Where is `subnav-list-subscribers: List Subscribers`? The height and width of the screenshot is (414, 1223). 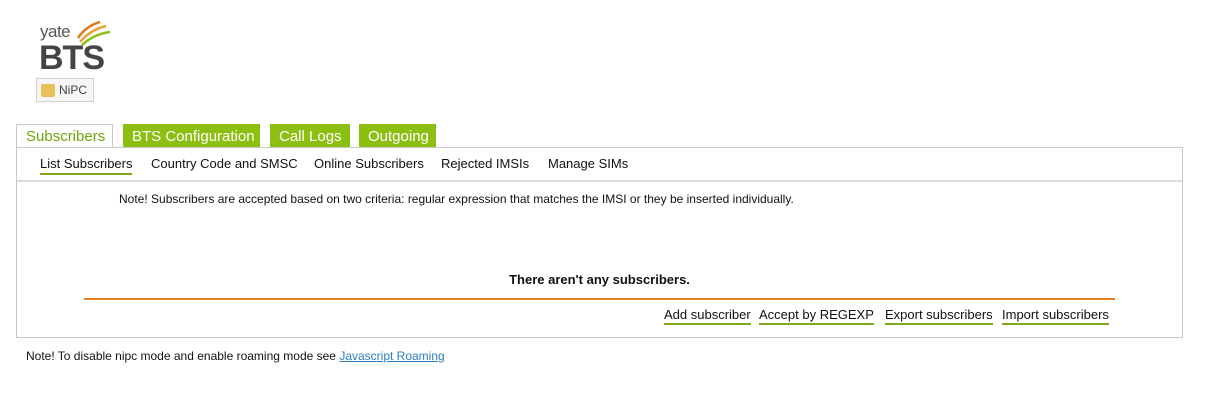 subnav-list-subscribers: List Subscribers is located at coordinates (86, 165).